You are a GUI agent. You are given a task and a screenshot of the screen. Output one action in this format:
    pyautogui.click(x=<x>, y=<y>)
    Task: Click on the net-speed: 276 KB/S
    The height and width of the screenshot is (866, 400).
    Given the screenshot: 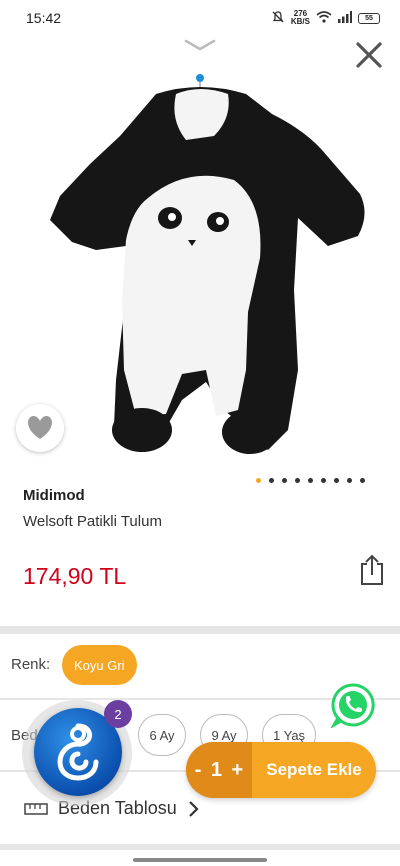 What is the action you would take?
    pyautogui.click(x=300, y=17)
    